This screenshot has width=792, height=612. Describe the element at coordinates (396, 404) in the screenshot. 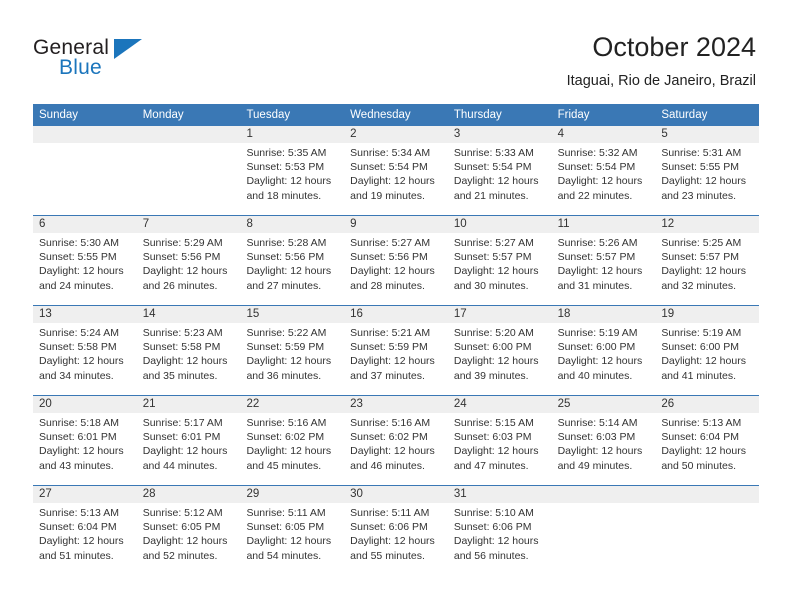

I see `day-number: 23` at that location.